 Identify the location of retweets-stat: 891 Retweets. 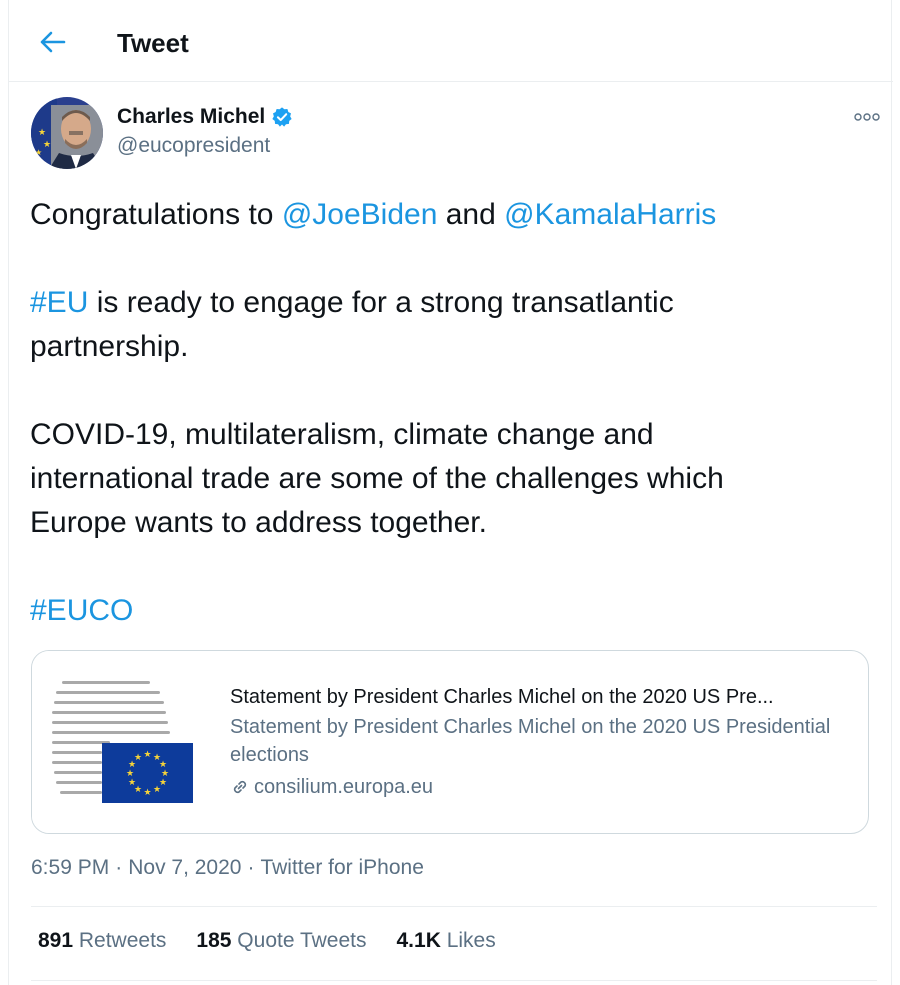
(102, 941).